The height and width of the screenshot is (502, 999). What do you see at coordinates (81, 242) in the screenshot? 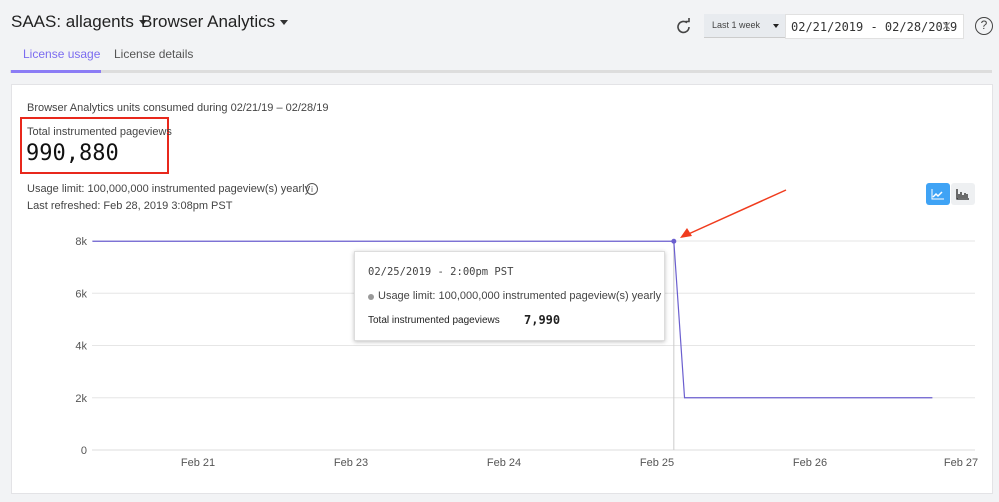
I see `y-tick-label: 8k` at bounding box center [81, 242].